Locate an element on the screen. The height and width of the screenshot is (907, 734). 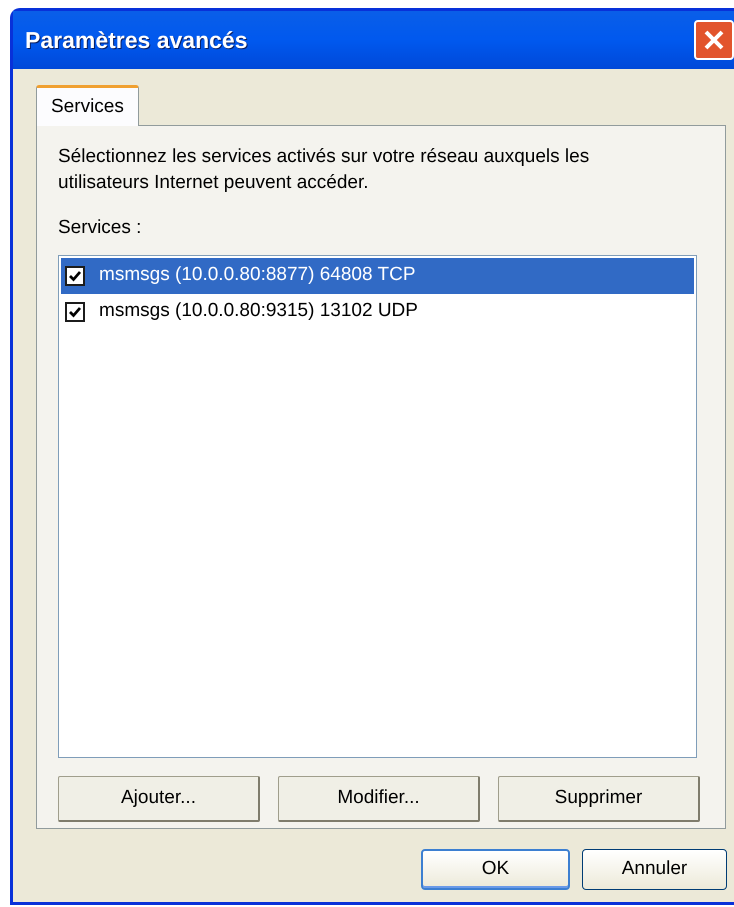
service-label: msmsgs (10.0.0.80:8877) 64808 TCP is located at coordinates (257, 275).